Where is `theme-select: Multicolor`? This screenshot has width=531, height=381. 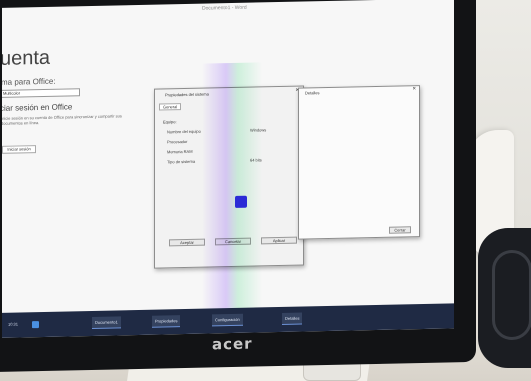
theme-select: Multicolor is located at coordinates (41, 93).